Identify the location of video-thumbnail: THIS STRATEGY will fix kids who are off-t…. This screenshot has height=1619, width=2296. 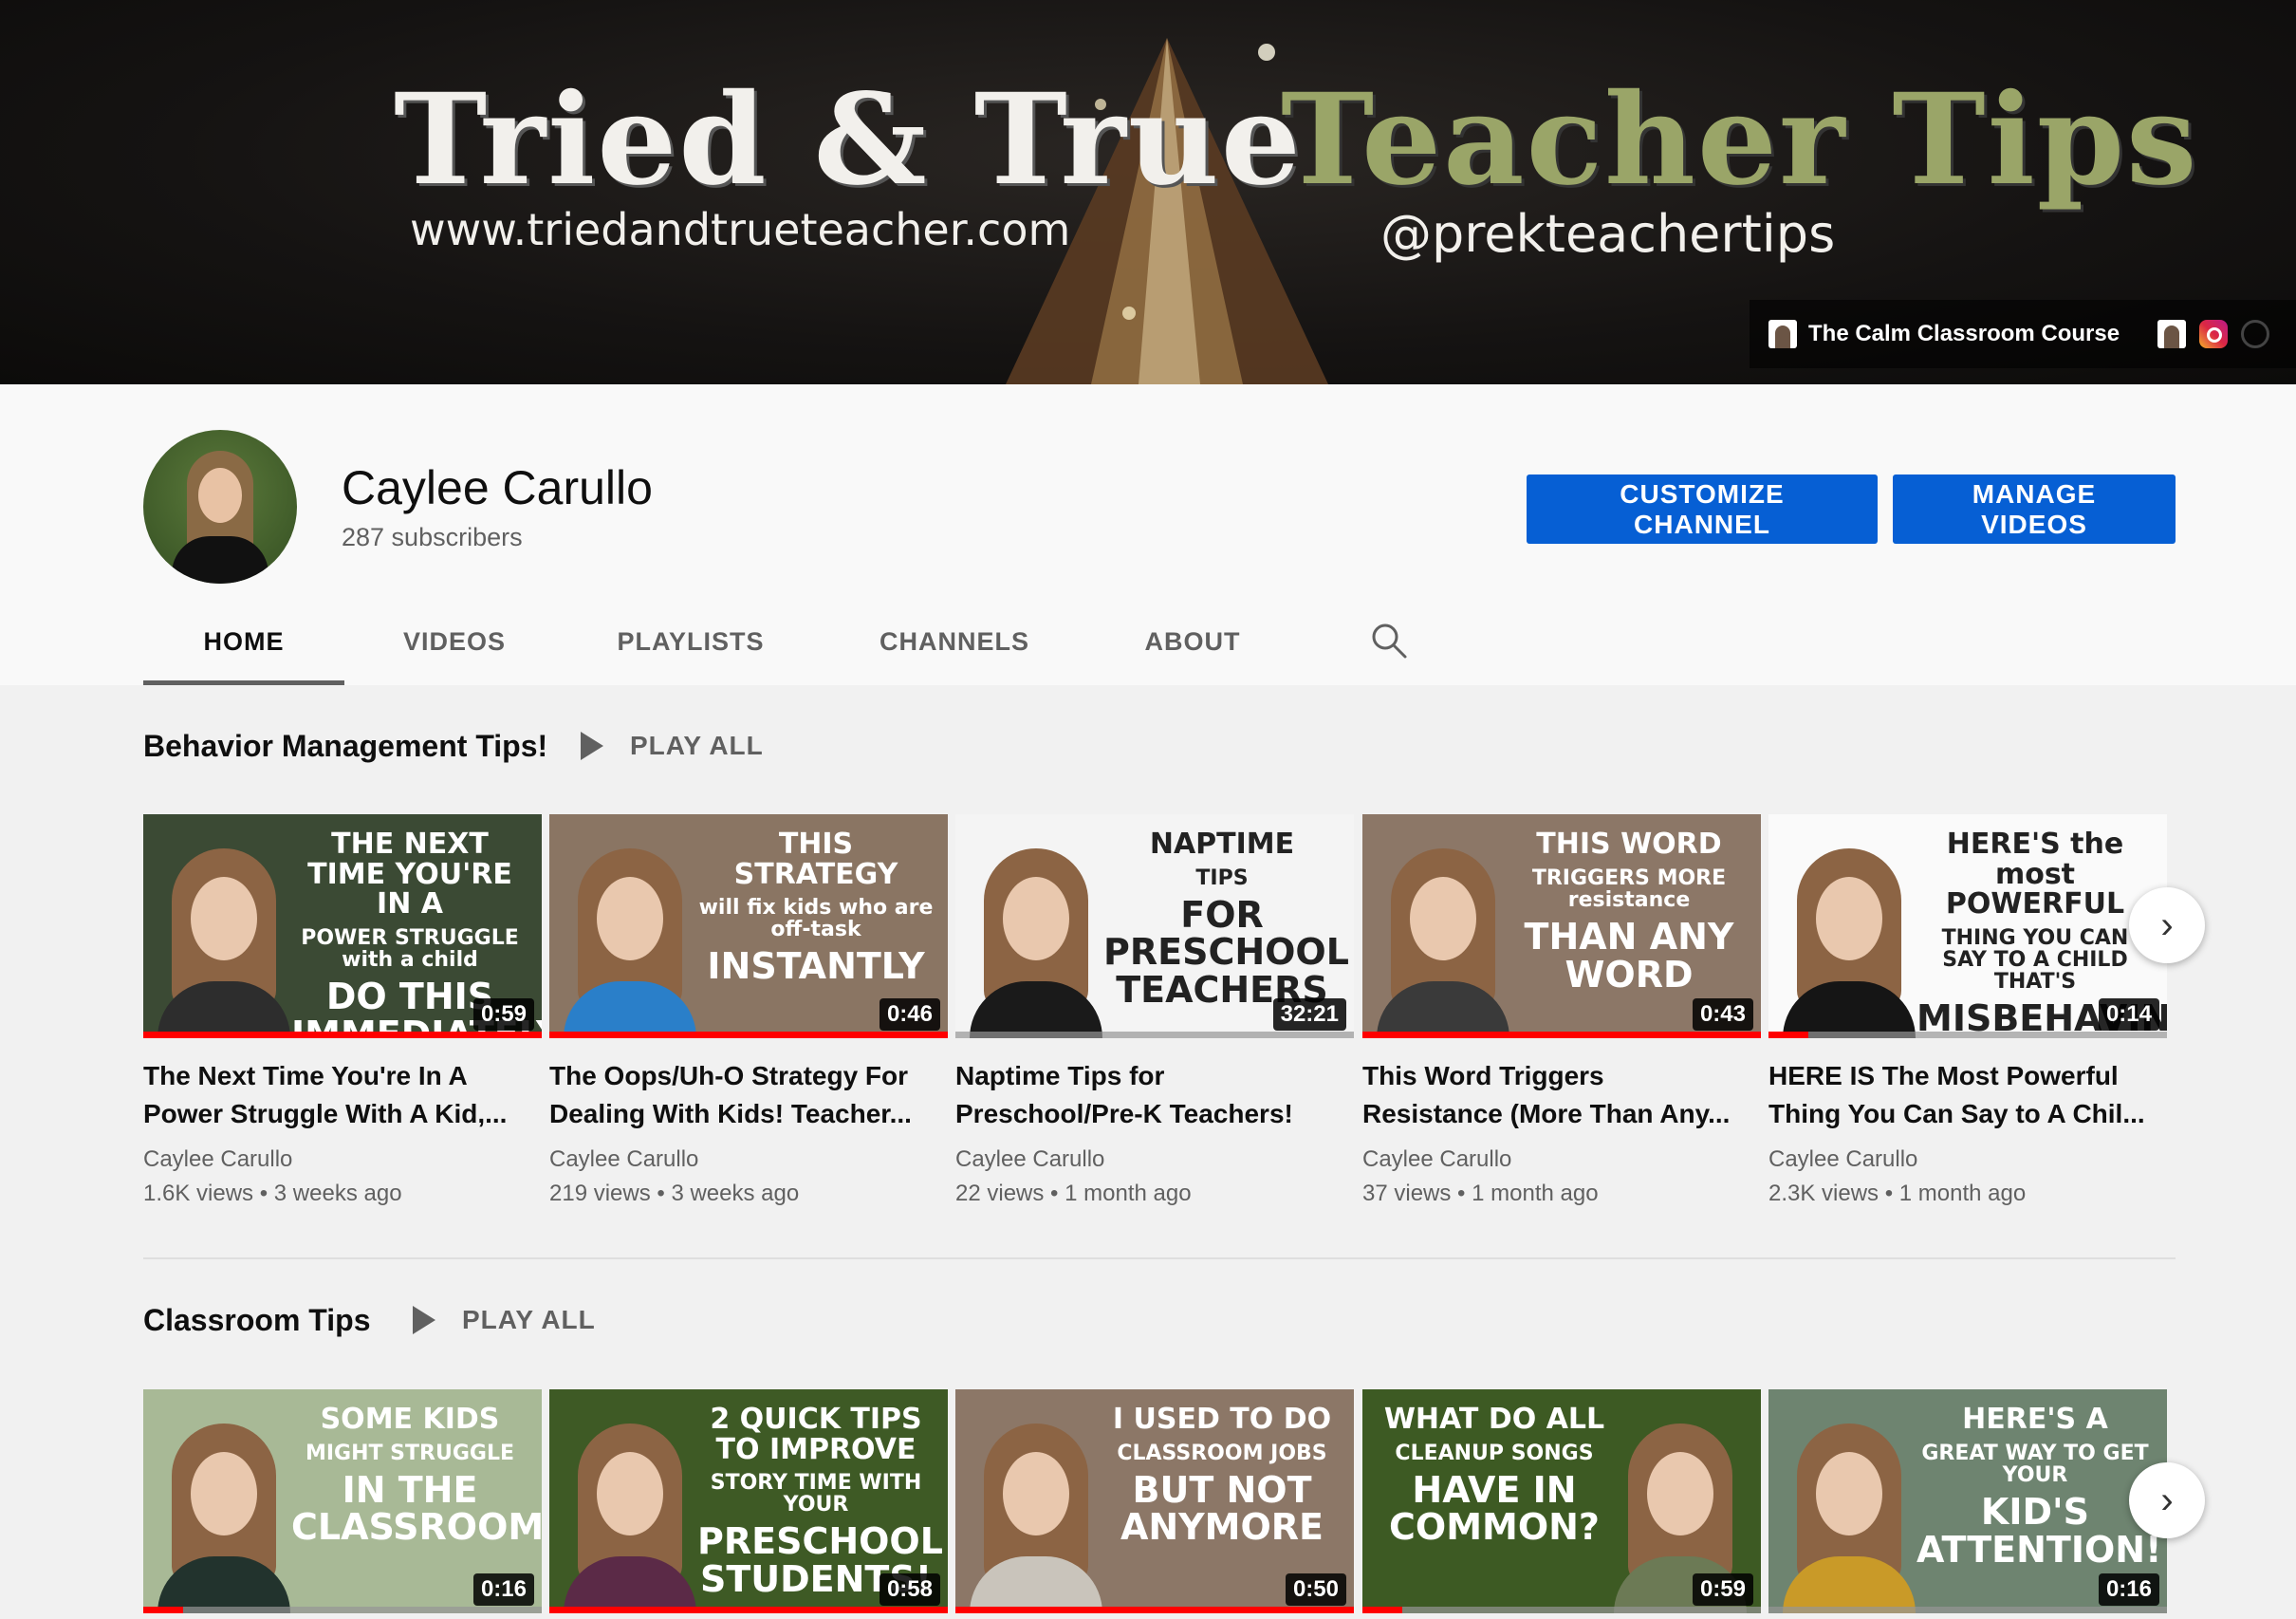
(748, 926).